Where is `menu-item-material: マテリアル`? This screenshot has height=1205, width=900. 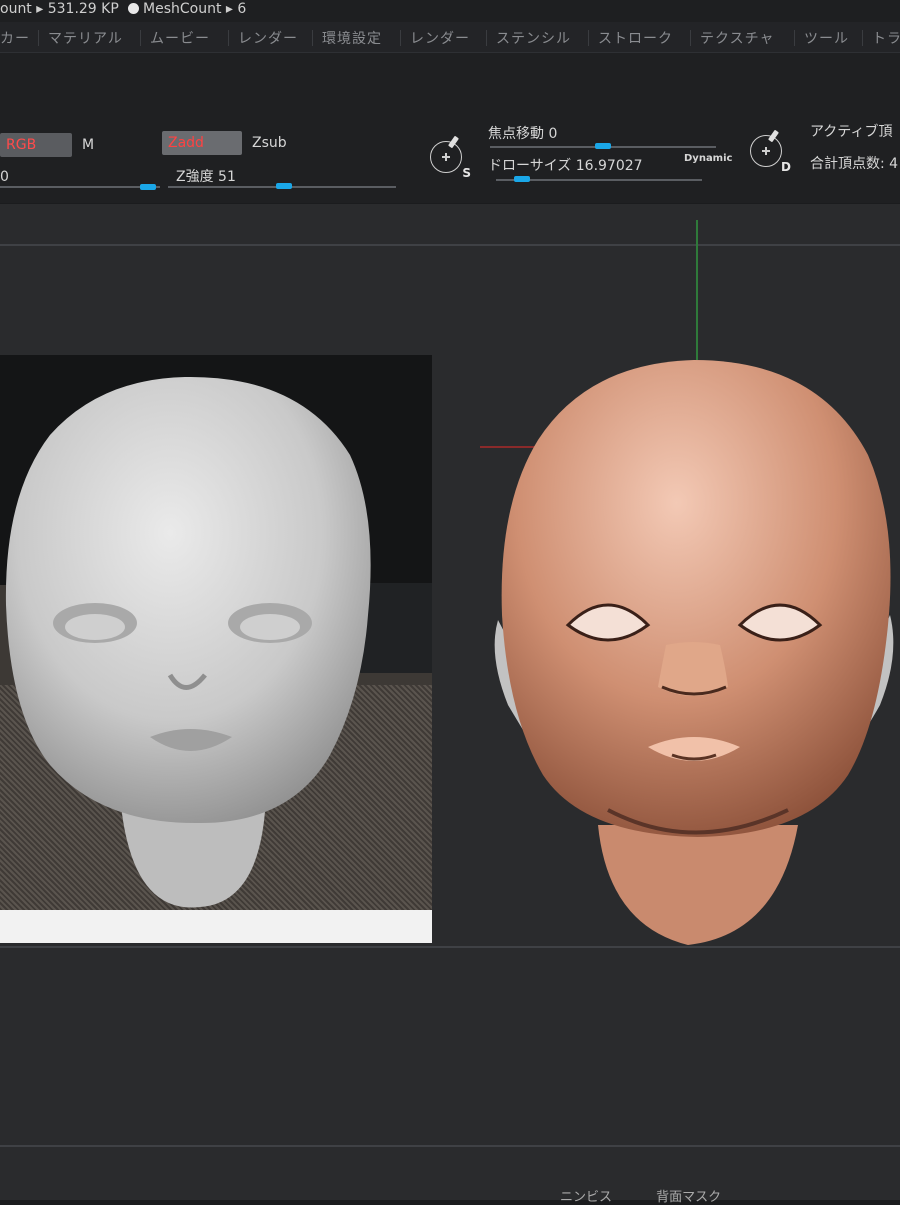
menu-item-material: マテリアル is located at coordinates (85, 38).